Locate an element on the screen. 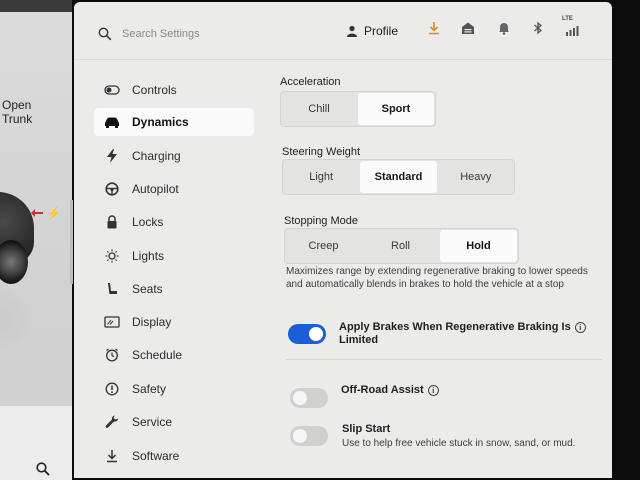 This screenshot has height=480, width=640. charge-port-bolt-icon: ⚡ is located at coordinates (53, 213).